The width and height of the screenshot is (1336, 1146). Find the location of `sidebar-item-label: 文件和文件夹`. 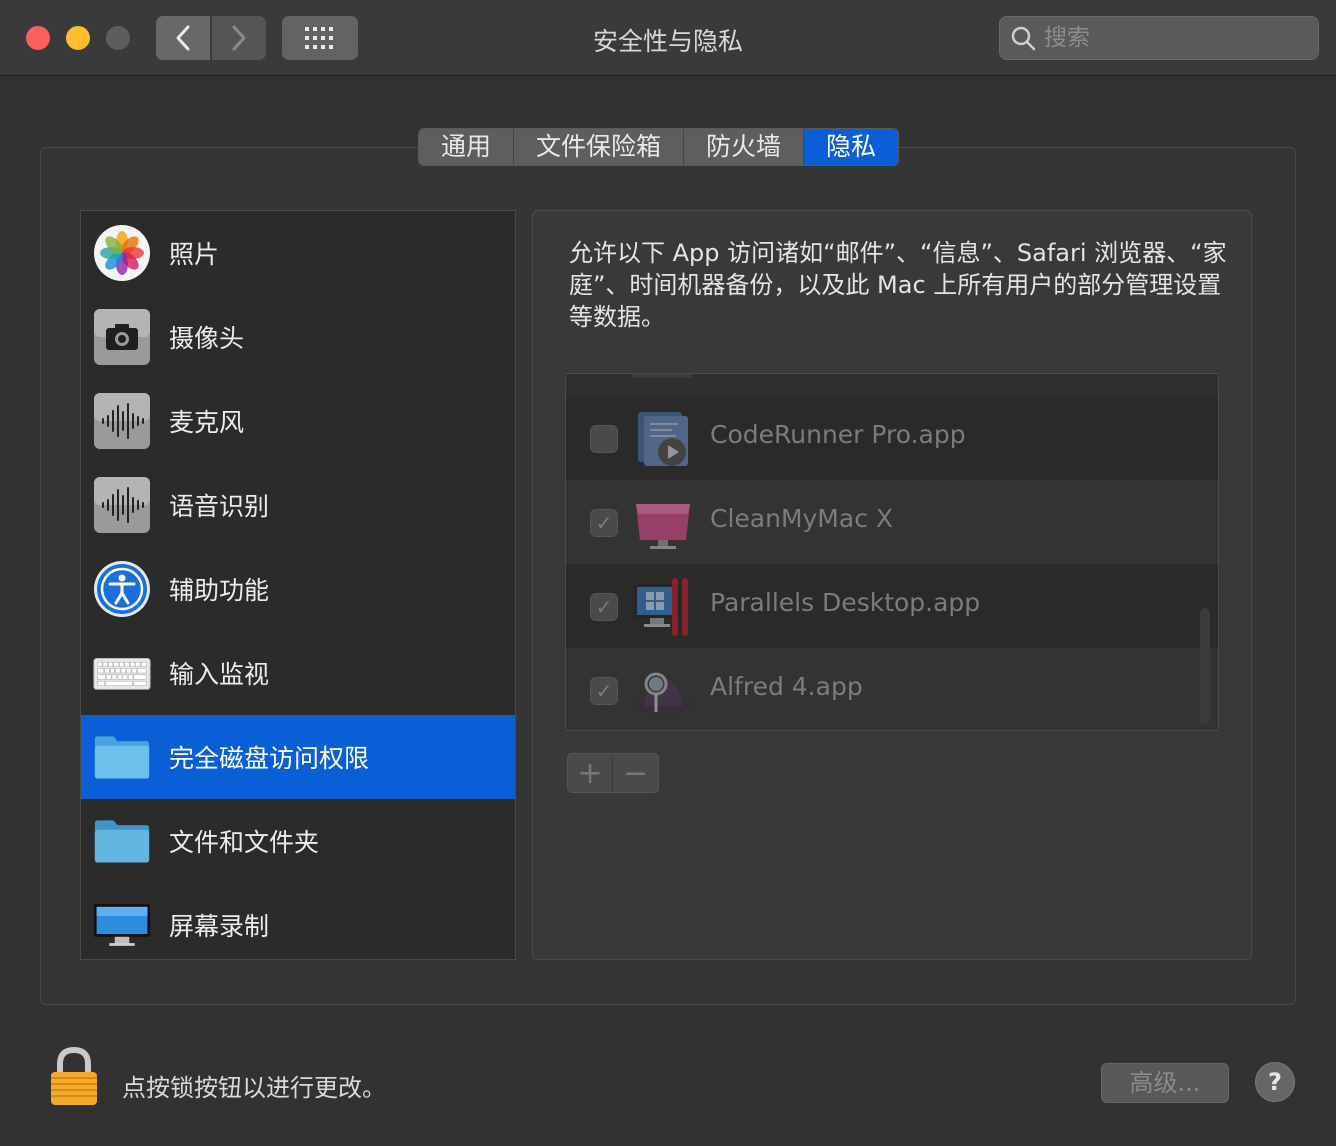

sidebar-item-label: 文件和文件夹 is located at coordinates (244, 842).